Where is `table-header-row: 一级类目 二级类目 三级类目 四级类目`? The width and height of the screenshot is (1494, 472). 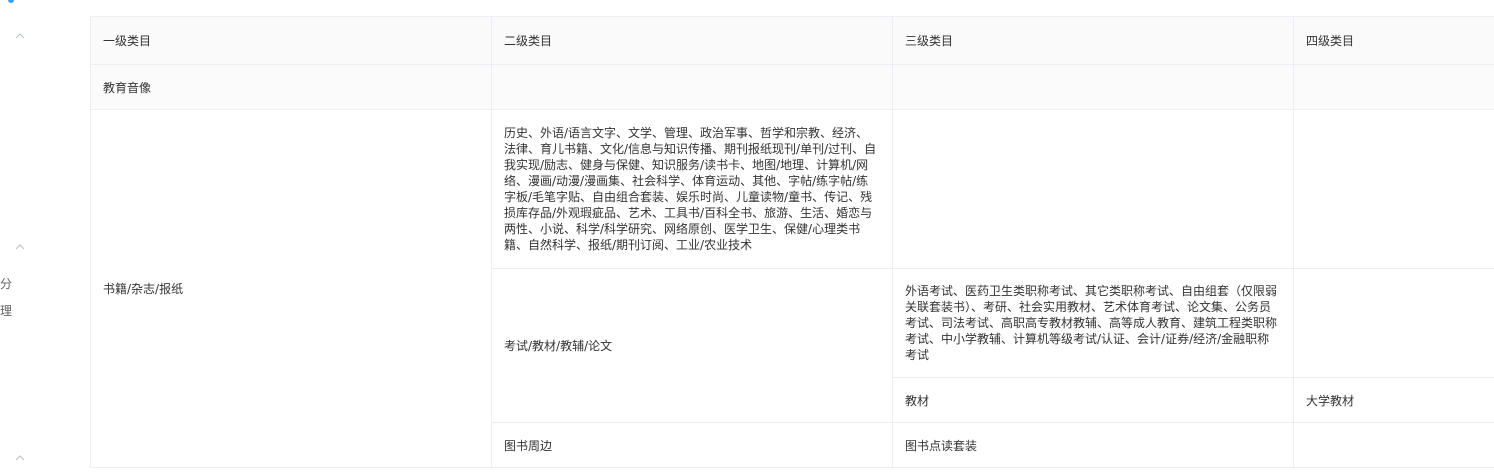 table-header-row: 一级类目 二级类目 三级类目 四级类目 is located at coordinates (792, 40).